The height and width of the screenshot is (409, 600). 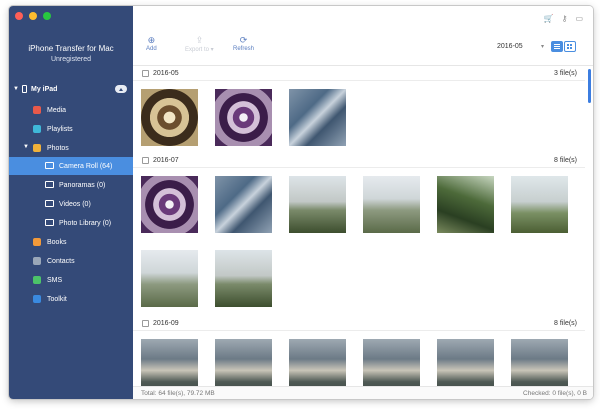 What do you see at coordinates (37, 148) in the screenshot?
I see `photos-icon` at bounding box center [37, 148].